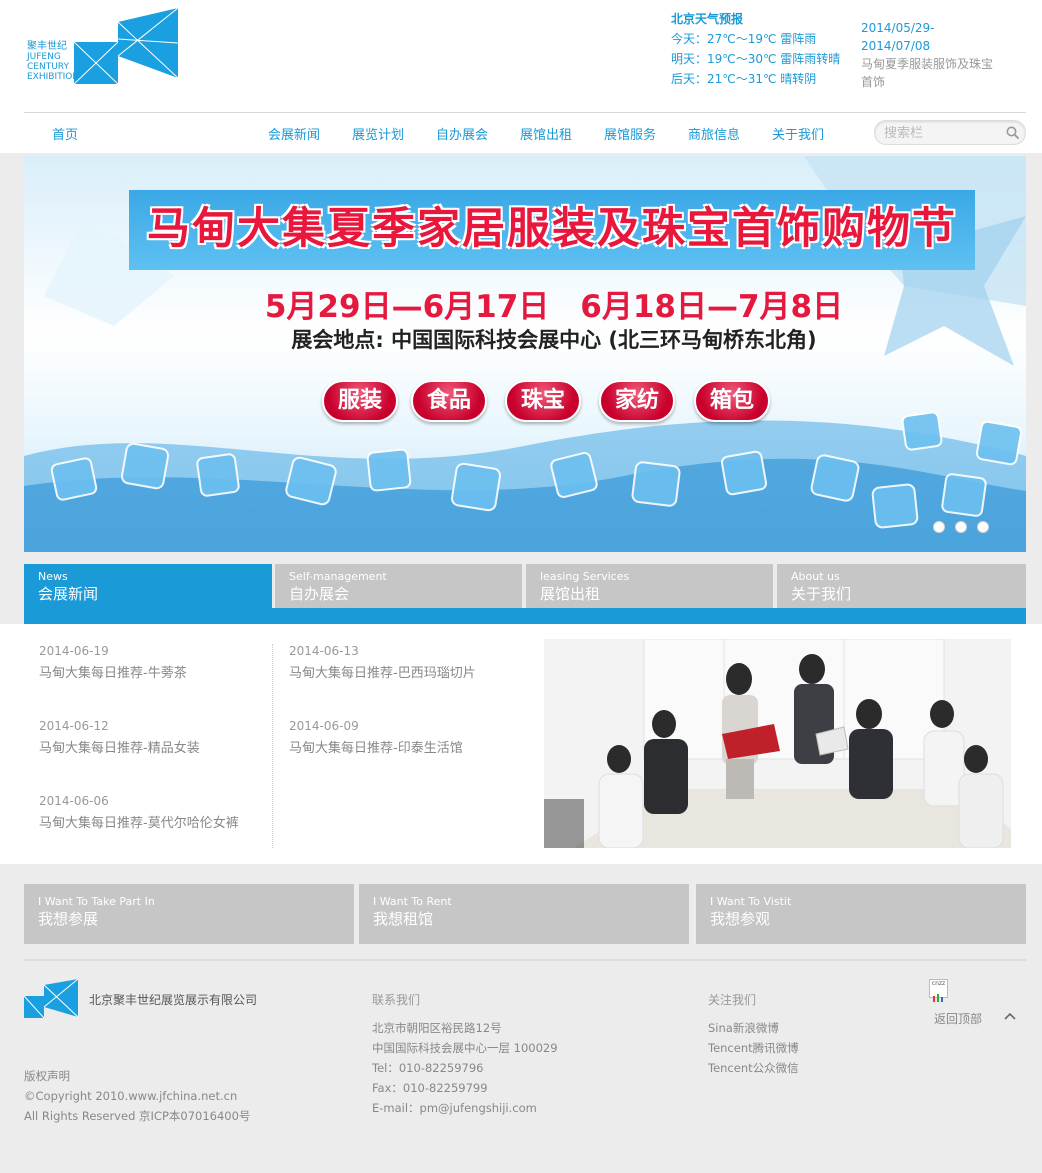  I want to click on contact-line: Tel：010-82259796, so click(428, 1068).